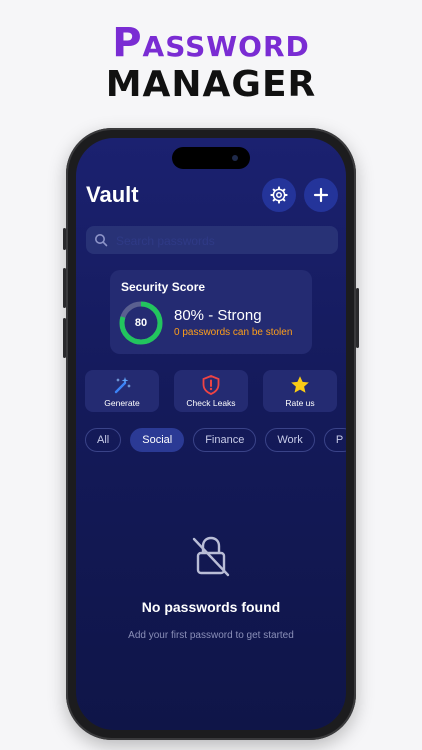  What do you see at coordinates (211, 403) in the screenshot?
I see `check-leaks-label: Check Leaks` at bounding box center [211, 403].